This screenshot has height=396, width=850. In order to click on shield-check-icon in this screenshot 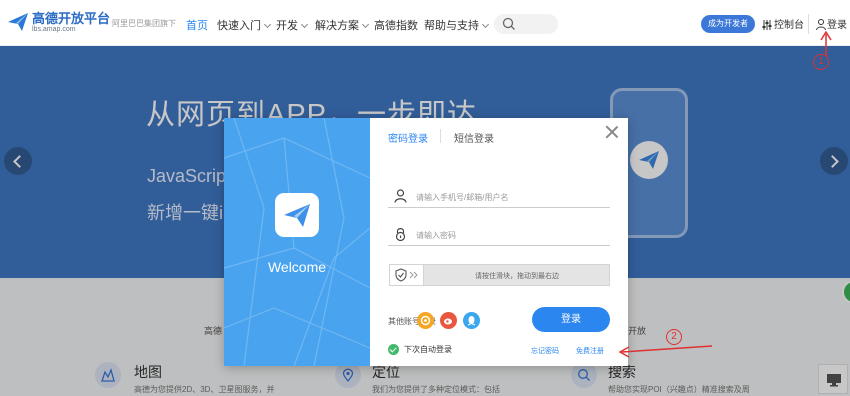, I will do `click(406, 275)`.